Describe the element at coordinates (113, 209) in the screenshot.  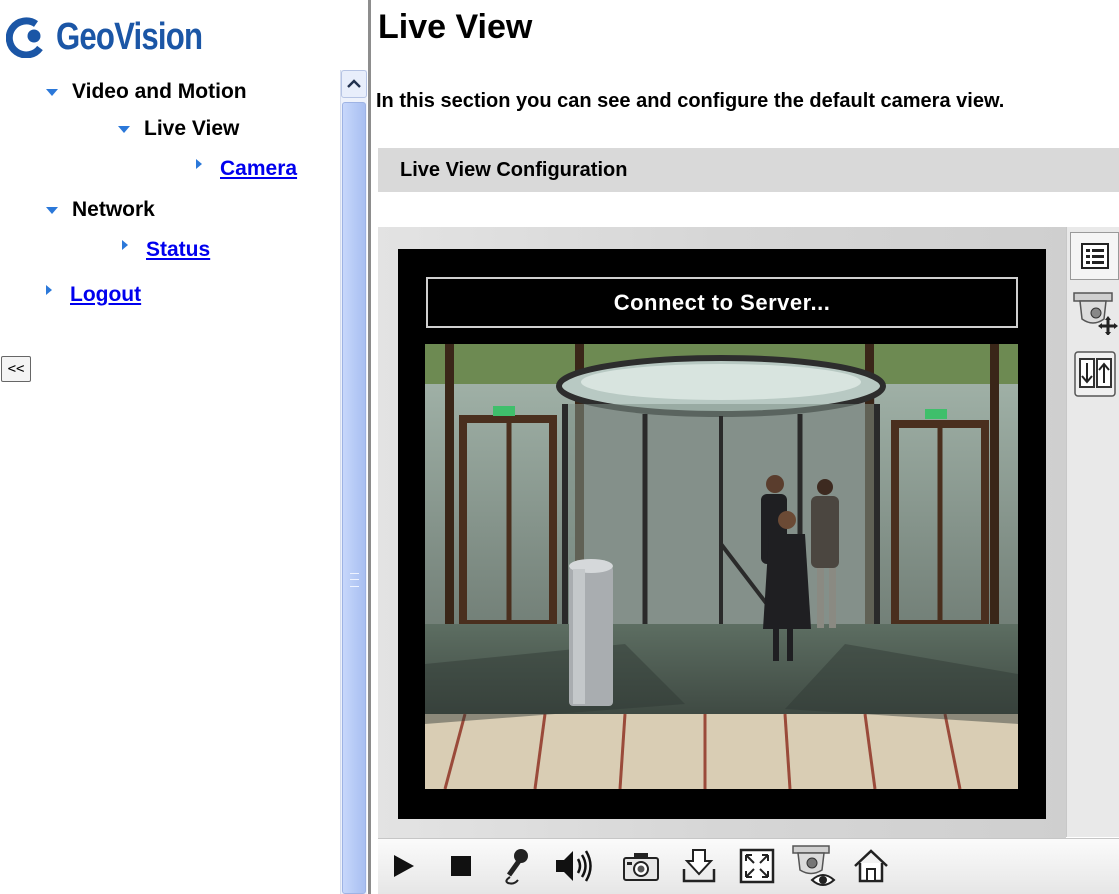
I see `nav-label: Network` at that location.